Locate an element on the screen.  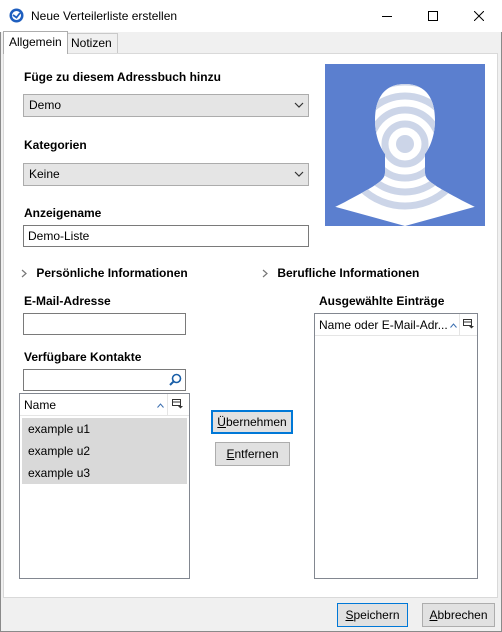
categories-label: Kategorien is located at coordinates (55, 145).